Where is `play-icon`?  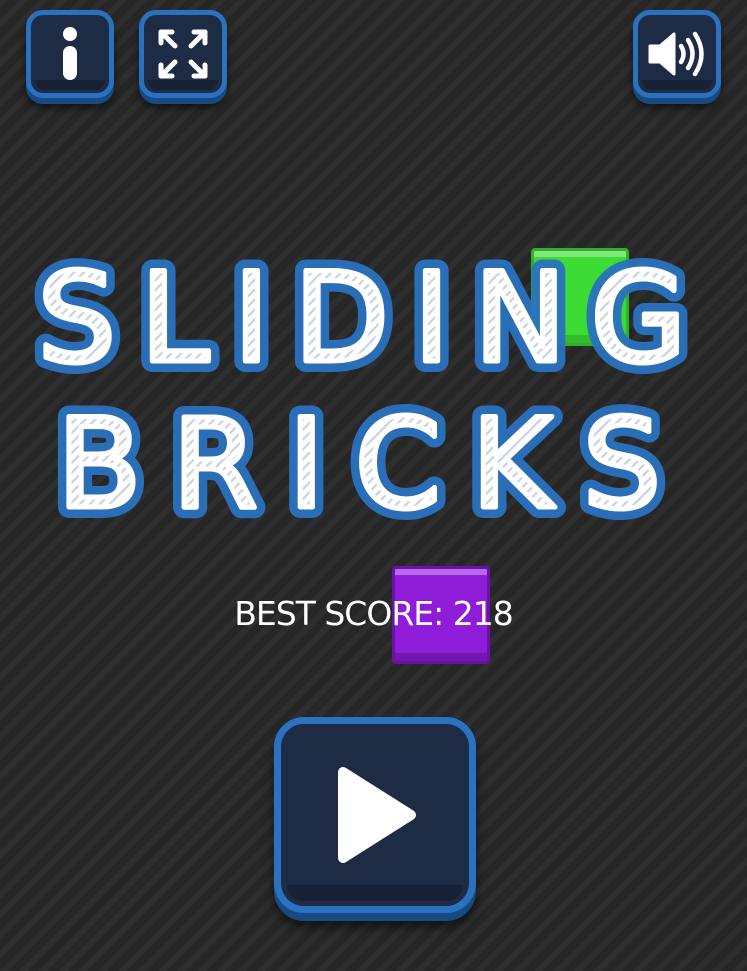 play-icon is located at coordinates (377, 815).